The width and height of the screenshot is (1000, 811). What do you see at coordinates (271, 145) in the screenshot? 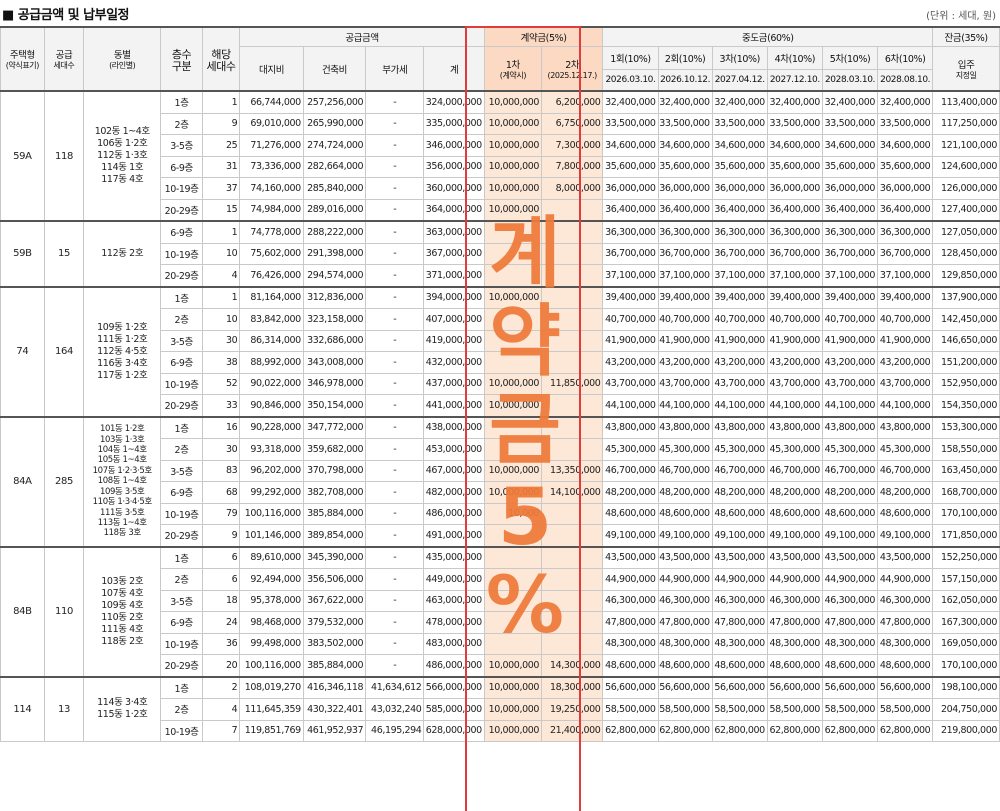
I see `cell-land: 71,276,000` at bounding box center [271, 145].